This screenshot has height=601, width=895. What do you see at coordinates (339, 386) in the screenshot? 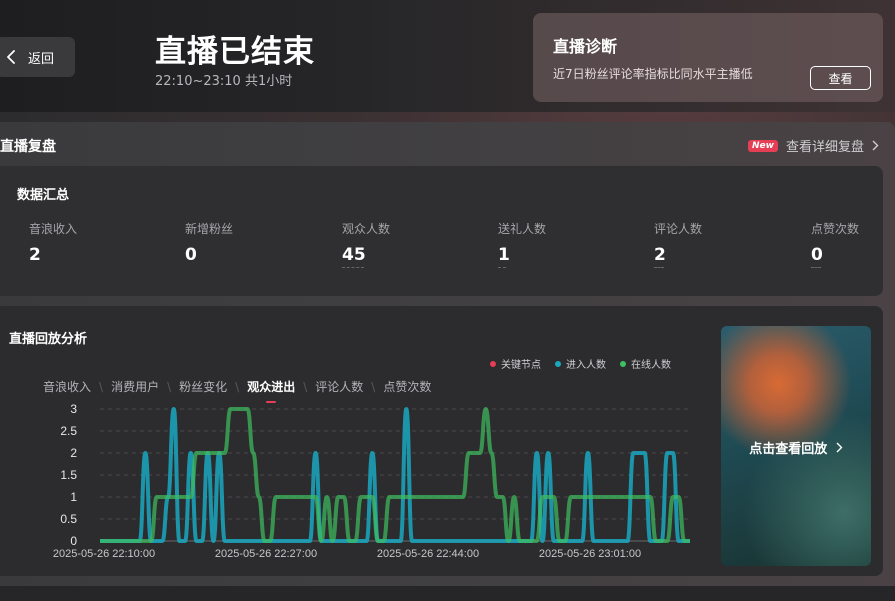
I see `tab-commenters: 评论人数` at bounding box center [339, 386].